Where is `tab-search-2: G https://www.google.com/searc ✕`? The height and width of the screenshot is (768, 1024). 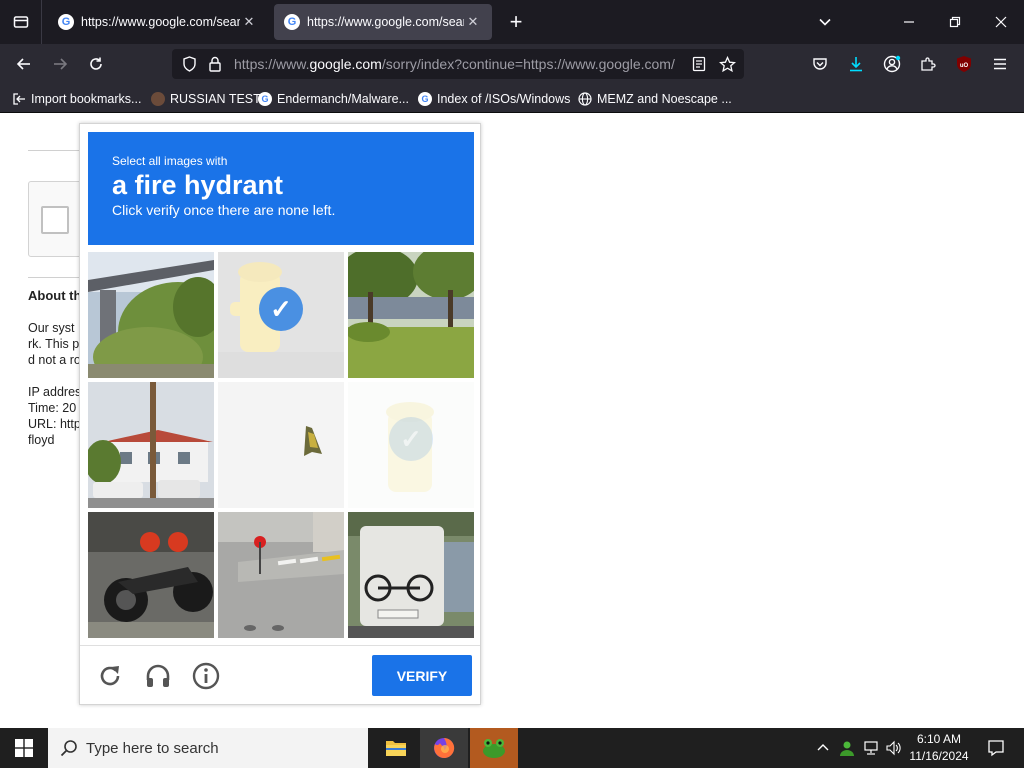
tab-search-2: G https://www.google.com/searc ✕ is located at coordinates (383, 22).